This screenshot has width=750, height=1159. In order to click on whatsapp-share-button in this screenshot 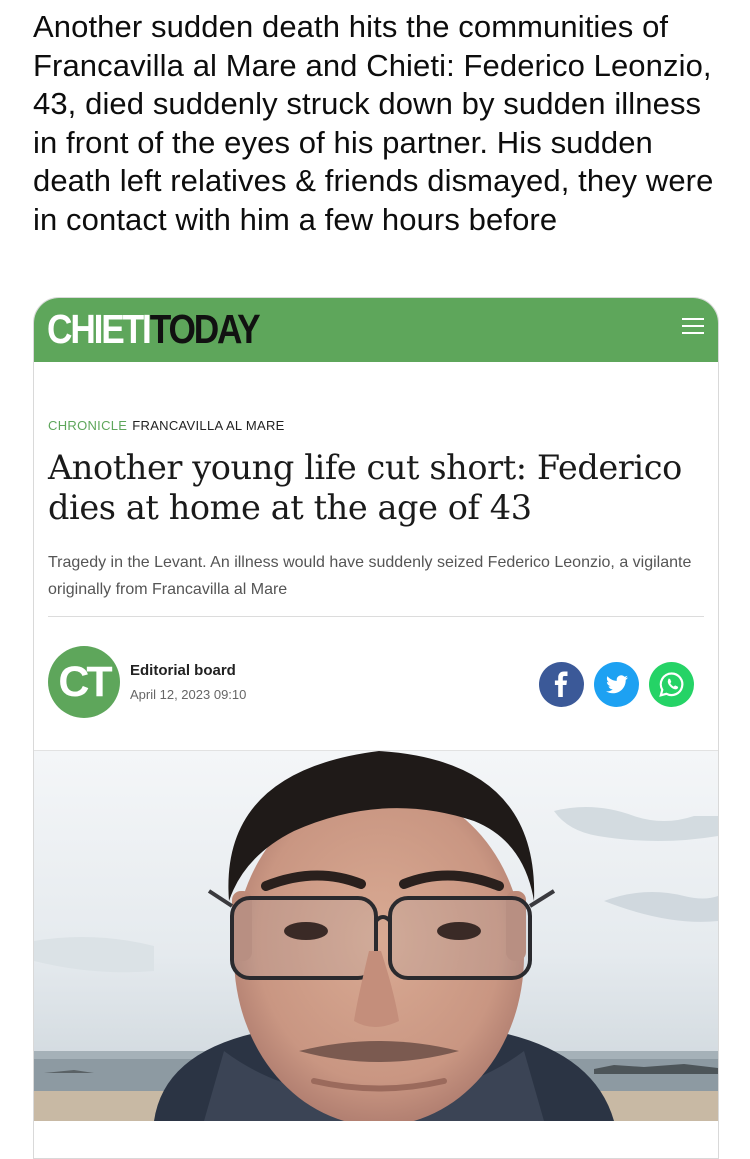, I will do `click(671, 684)`.